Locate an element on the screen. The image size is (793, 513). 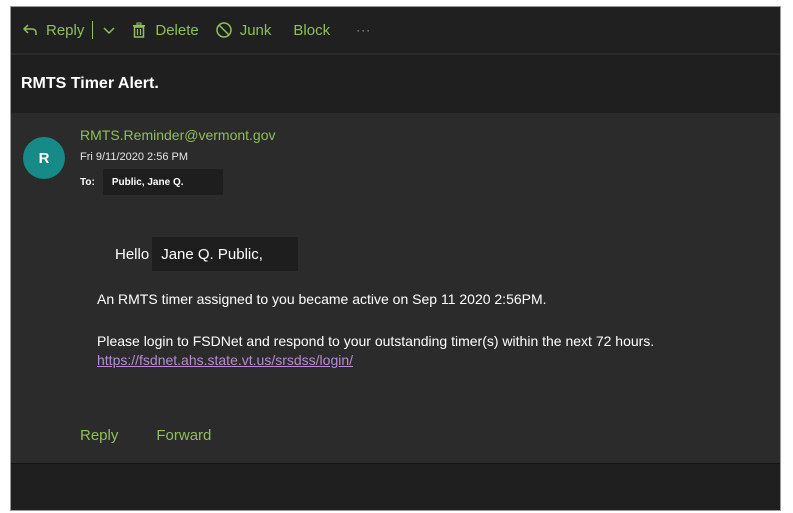
junk-button: Junk is located at coordinates (243, 30).